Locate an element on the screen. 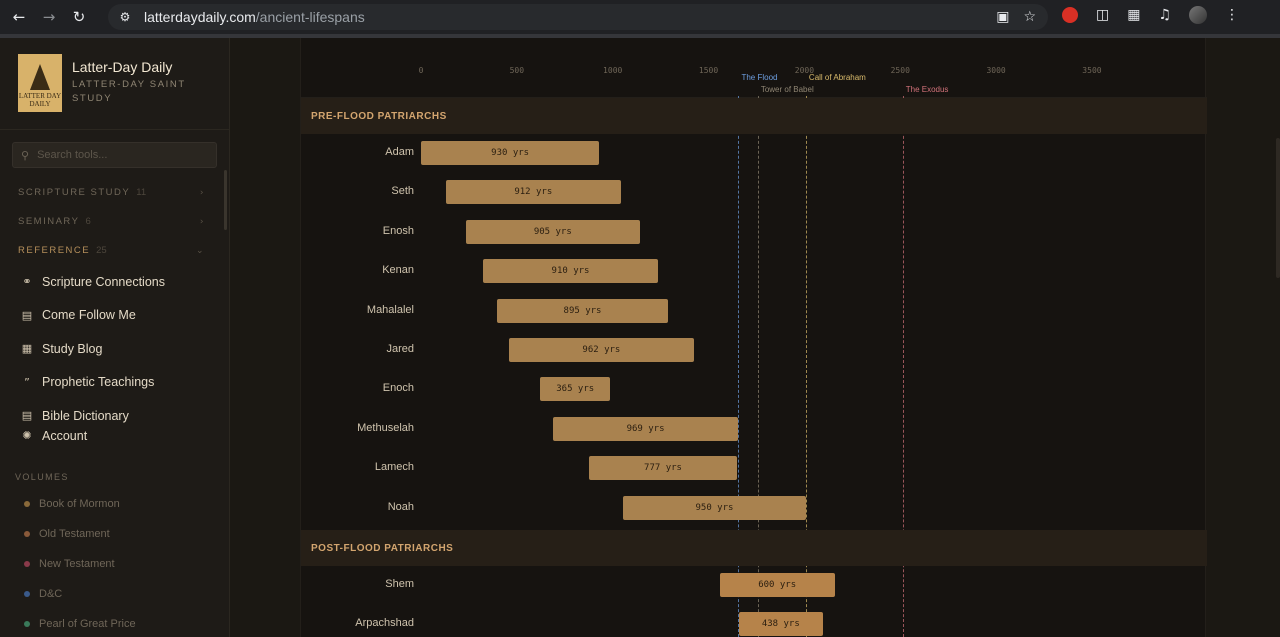 This screenshot has width=1280, height=637. lifespan-bar: 910 yrs is located at coordinates (570, 271).